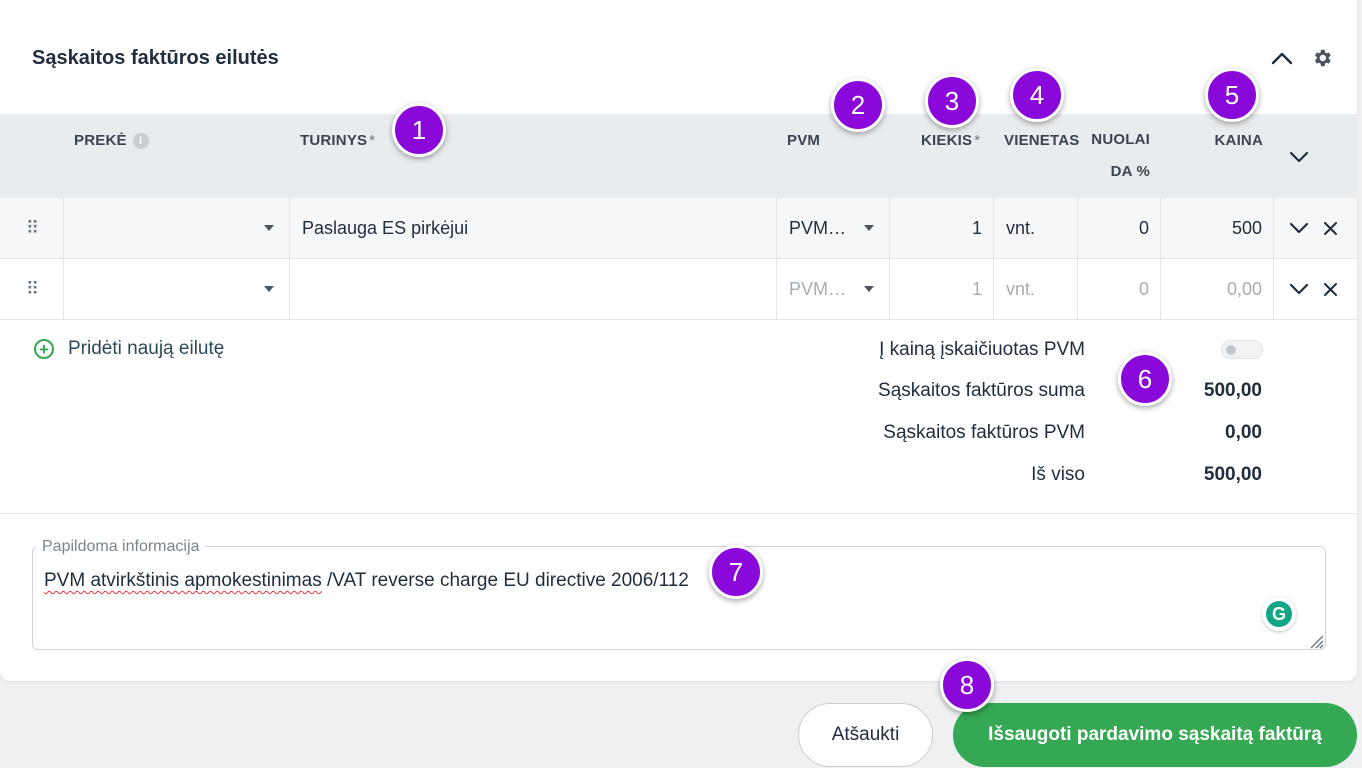  Describe the element at coordinates (1232, 95) in the screenshot. I see `callout-badge: 5` at that location.